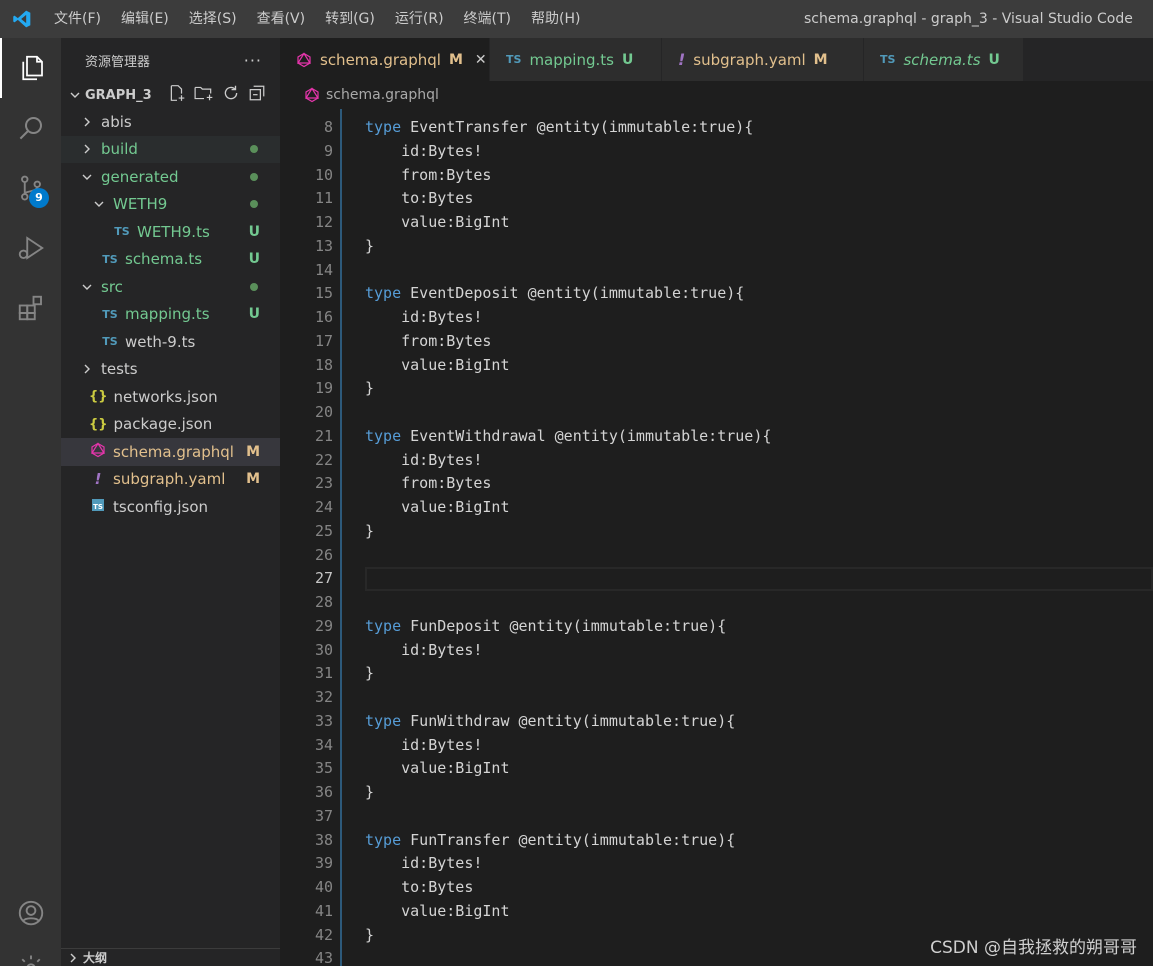  What do you see at coordinates (170, 122) in the screenshot?
I see `tree-folder: abis` at bounding box center [170, 122].